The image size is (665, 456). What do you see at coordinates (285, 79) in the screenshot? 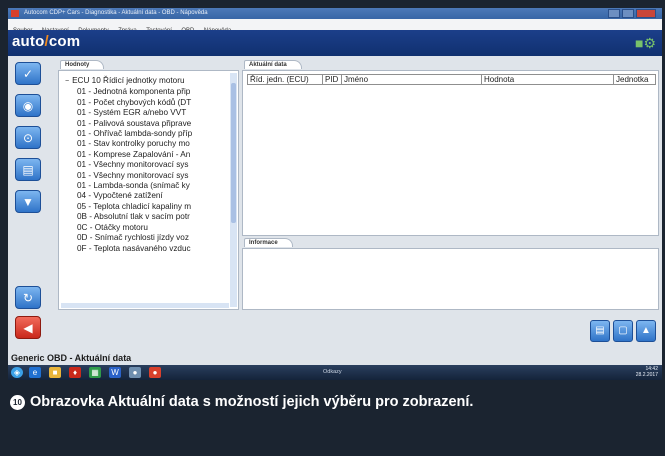
I see `column-ecu: Říd. jedn. (ECU)` at bounding box center [285, 79].